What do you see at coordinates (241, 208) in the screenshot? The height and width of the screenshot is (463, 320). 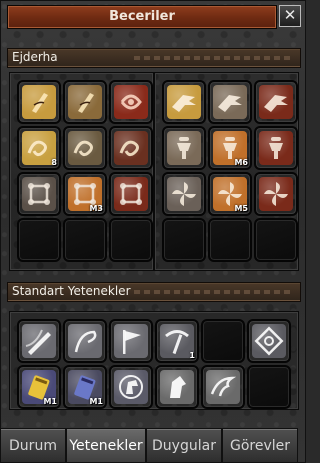 I see `skill-level-badge: M5` at bounding box center [241, 208].